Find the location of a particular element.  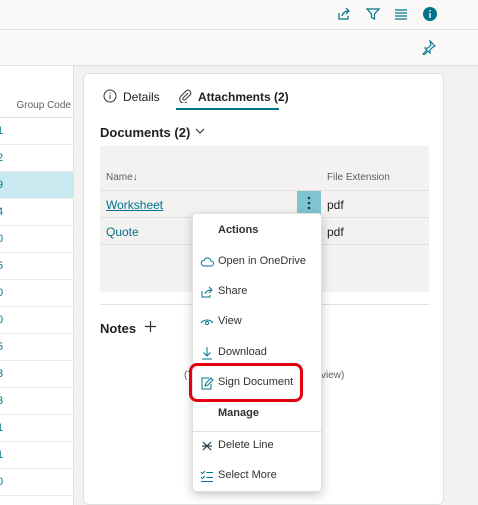

menu-item-label: Download is located at coordinates (242, 352).